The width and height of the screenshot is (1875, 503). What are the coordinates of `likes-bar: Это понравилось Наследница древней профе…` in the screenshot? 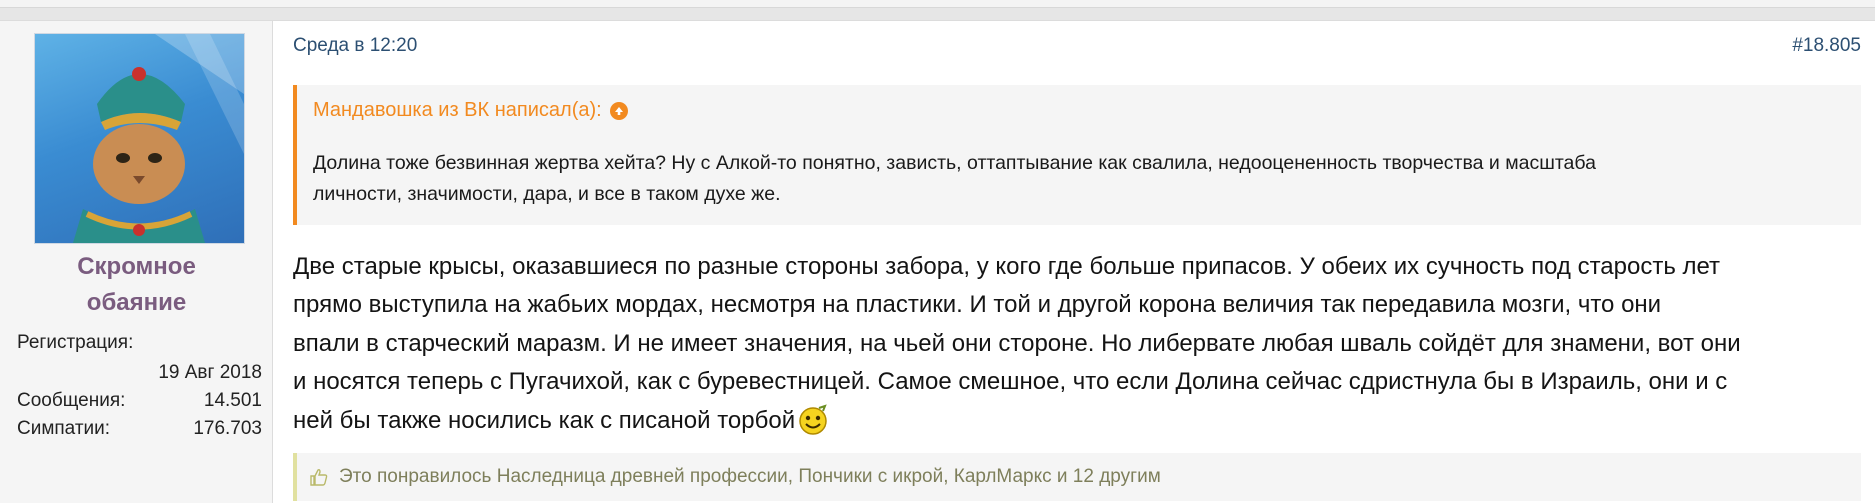 It's located at (1077, 477).